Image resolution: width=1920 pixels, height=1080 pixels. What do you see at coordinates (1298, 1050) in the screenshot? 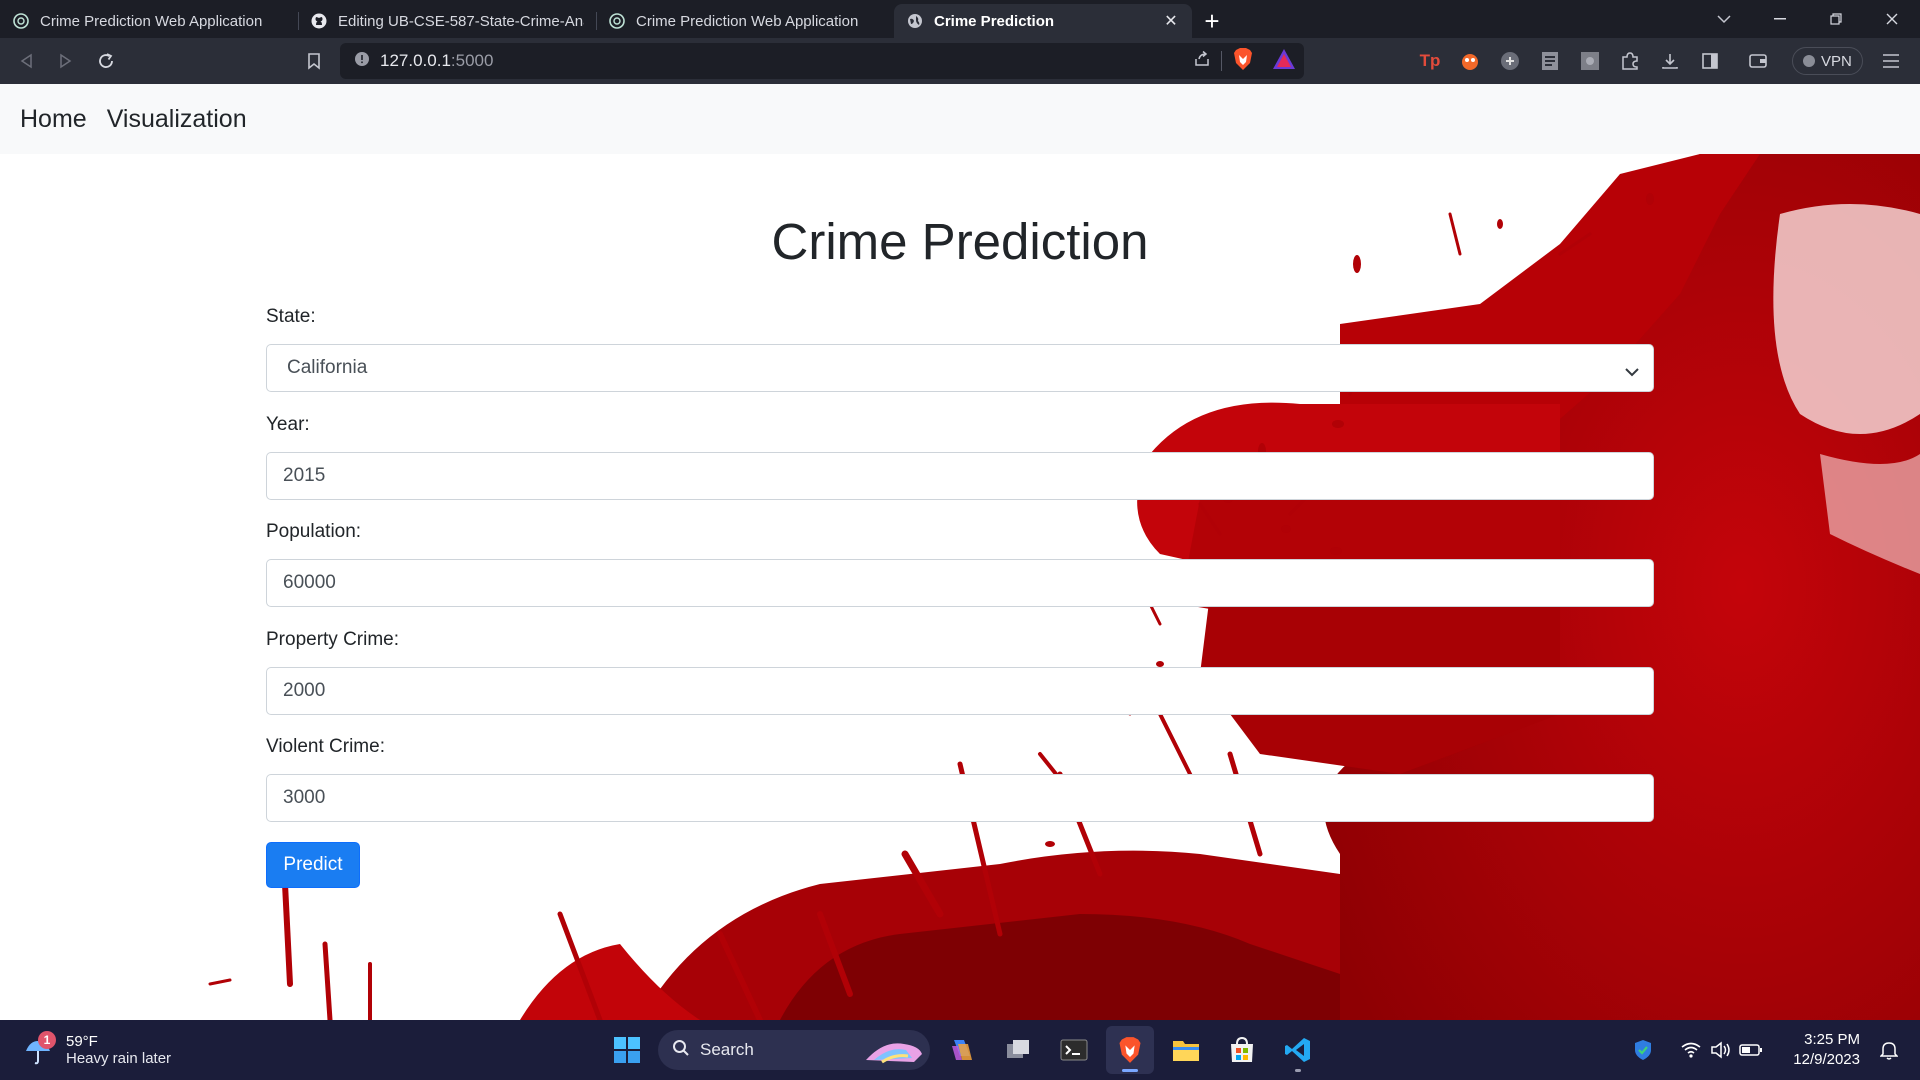
I see `vscode-icon` at bounding box center [1298, 1050].